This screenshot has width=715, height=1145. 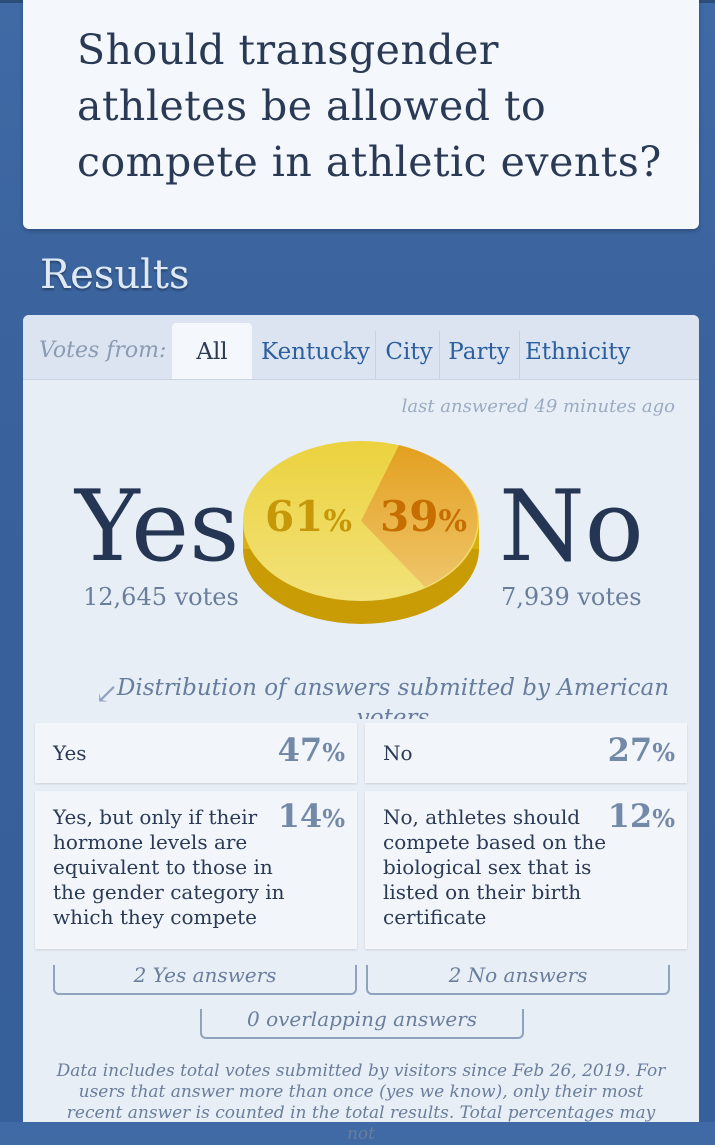 I want to click on yes-label: Yes, so click(x=157, y=527).